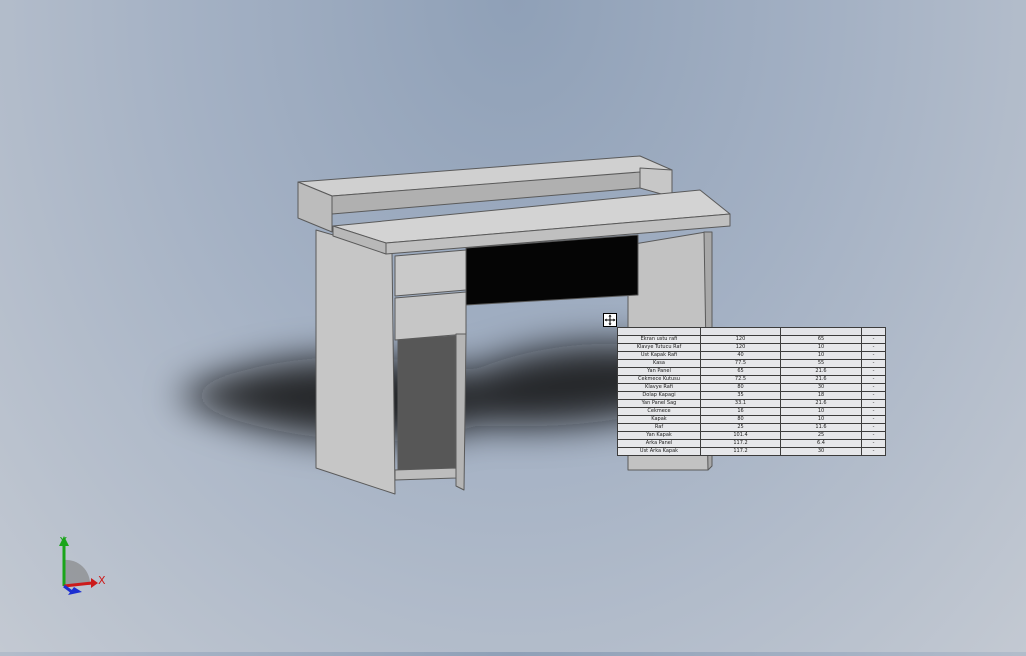 This screenshot has width=1026, height=656. Describe the element at coordinates (63, 541) in the screenshot. I see `triad-y-label: Y` at that location.